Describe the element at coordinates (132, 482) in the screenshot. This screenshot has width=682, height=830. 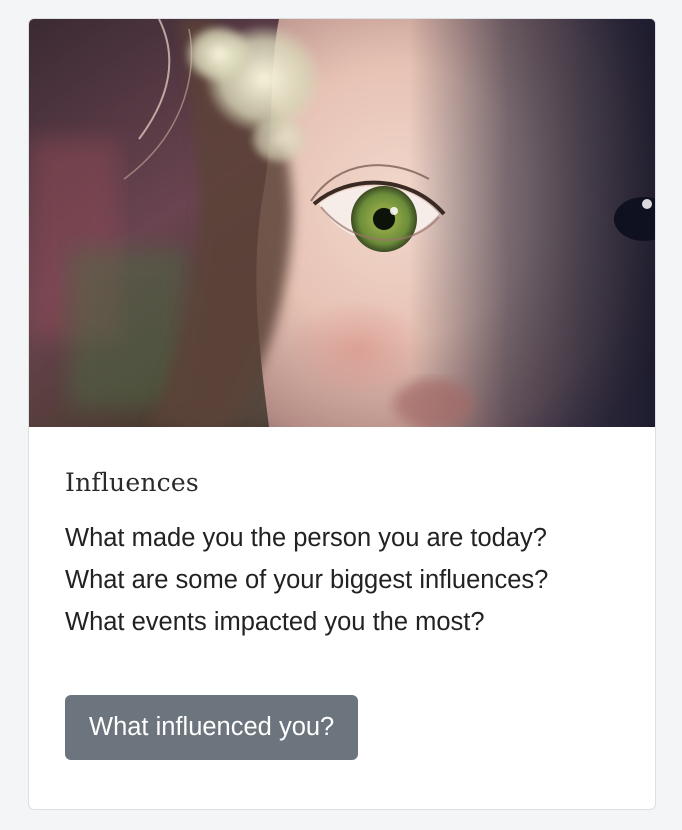
I see `card-title: Influences` at that location.